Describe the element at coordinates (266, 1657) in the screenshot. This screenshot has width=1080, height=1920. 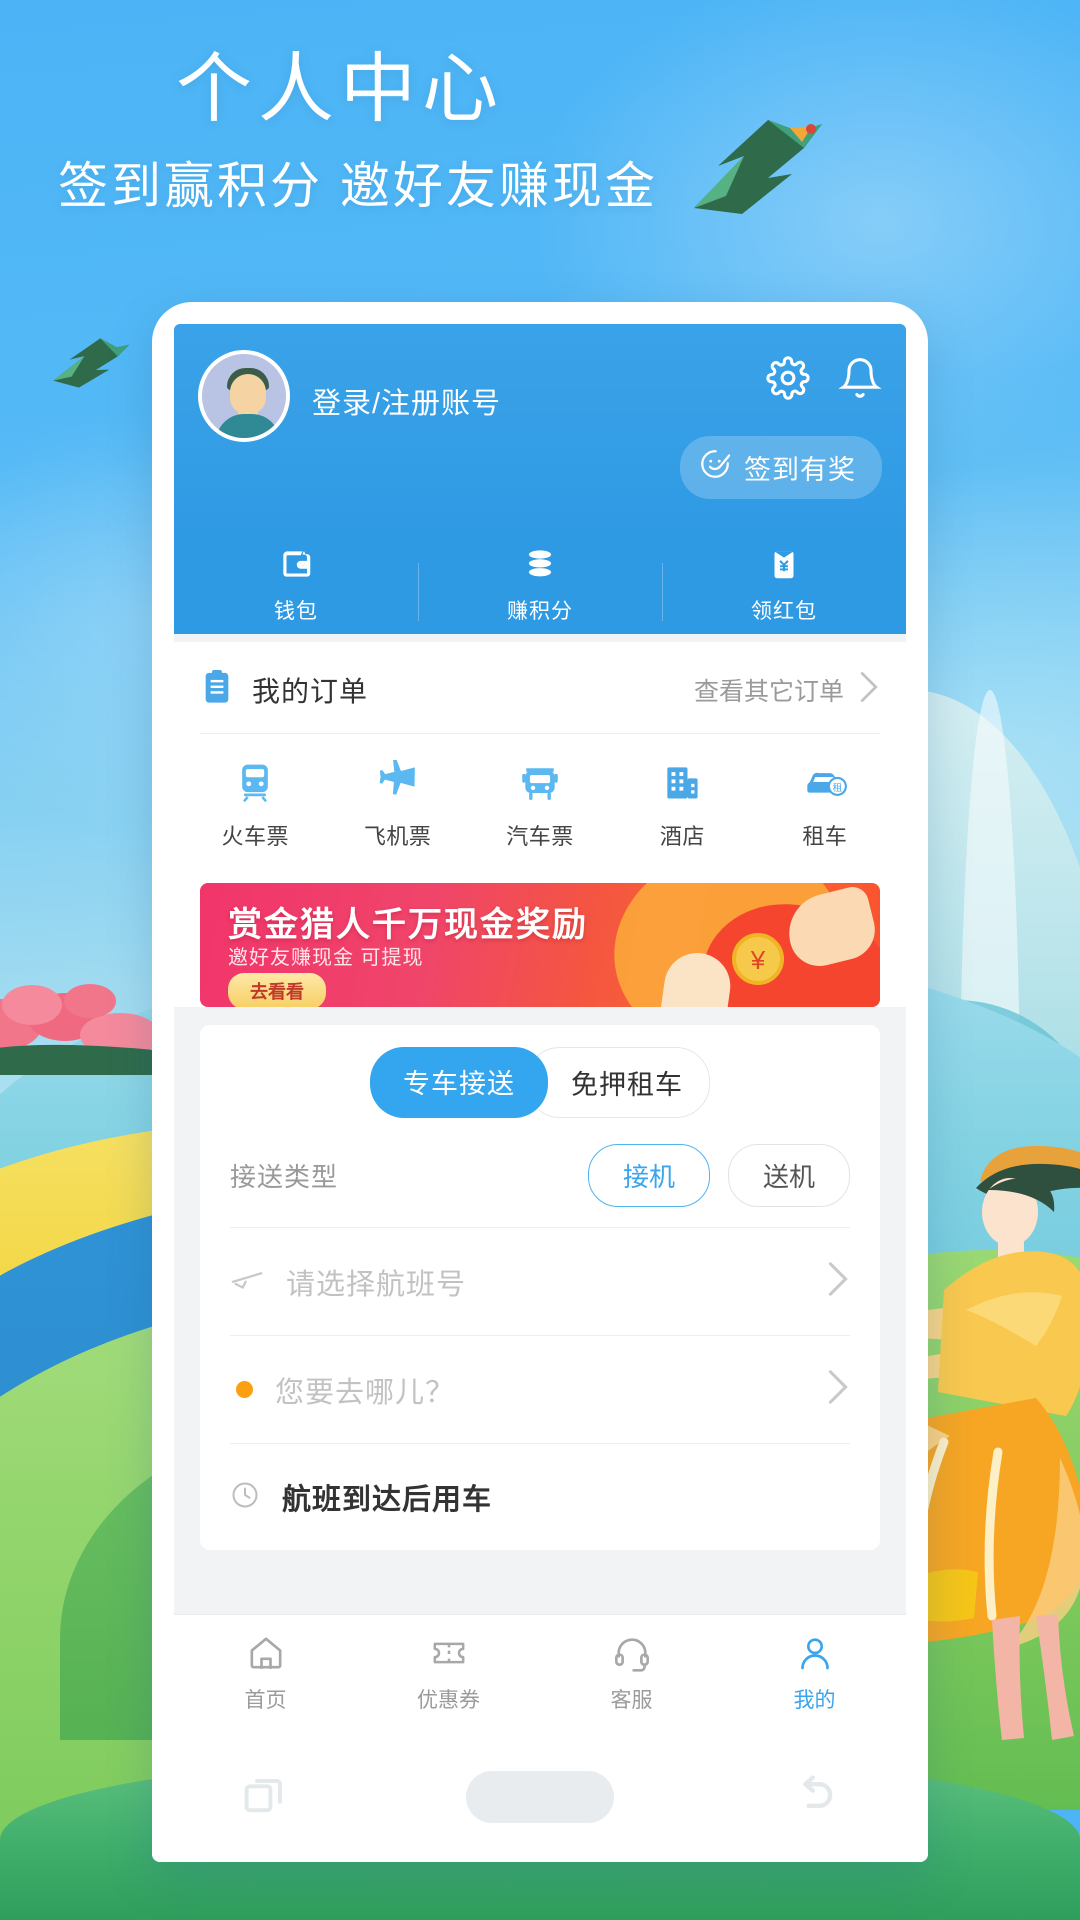
I see `home-icon` at that location.